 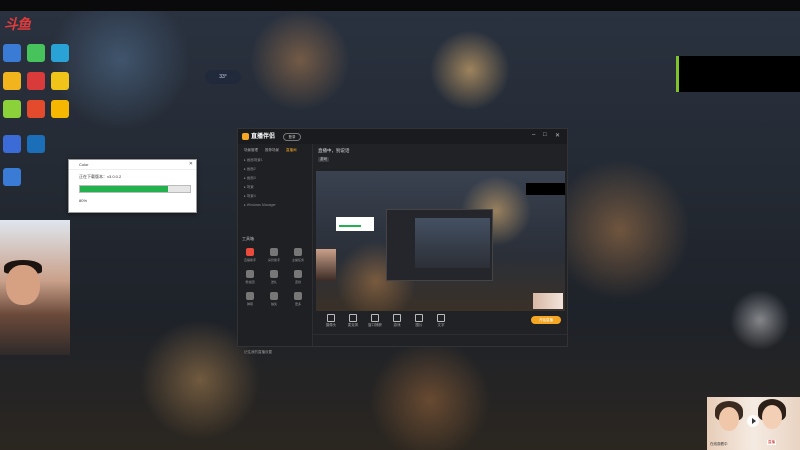 What do you see at coordinates (292, 137) in the screenshot?
I see `login-pill: 登录` at bounding box center [292, 137].